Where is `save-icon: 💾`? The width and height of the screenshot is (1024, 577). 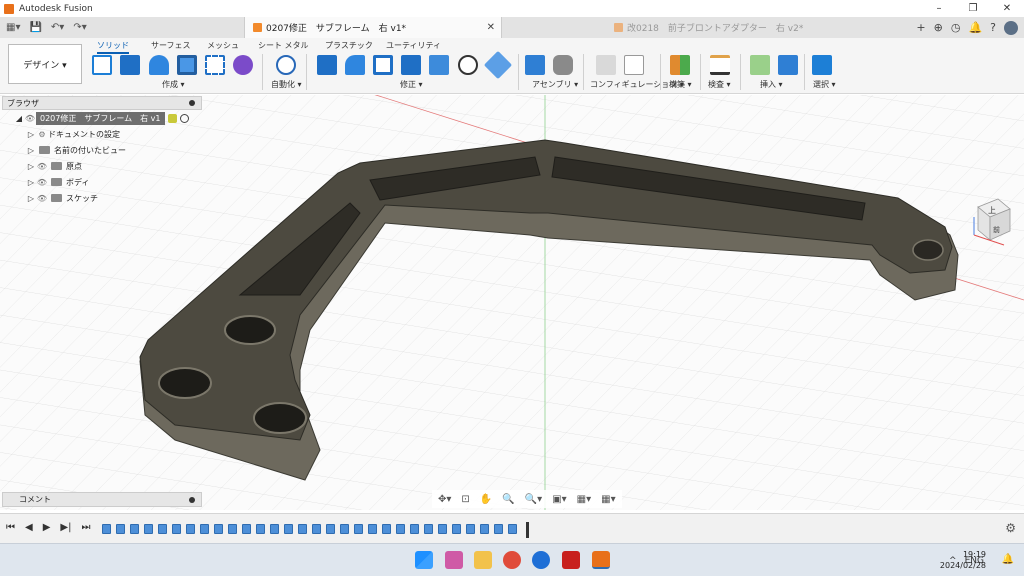
save-icon: 💾 is located at coordinates (35, 27).